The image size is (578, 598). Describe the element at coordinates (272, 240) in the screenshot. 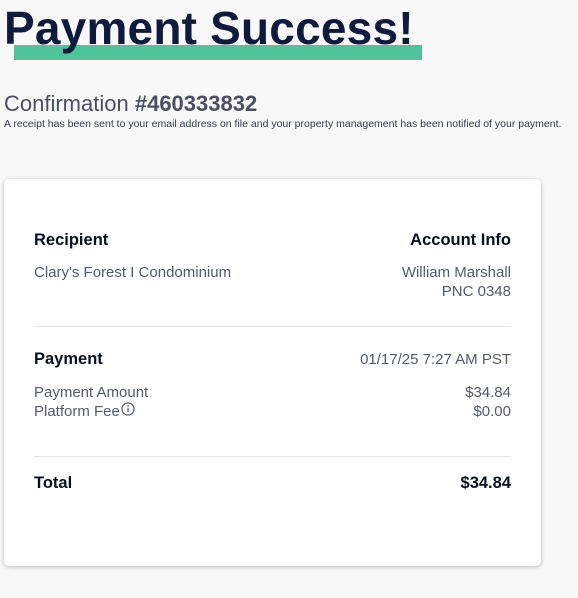

I see `recipient-header-row: Recipient Account Info` at that location.